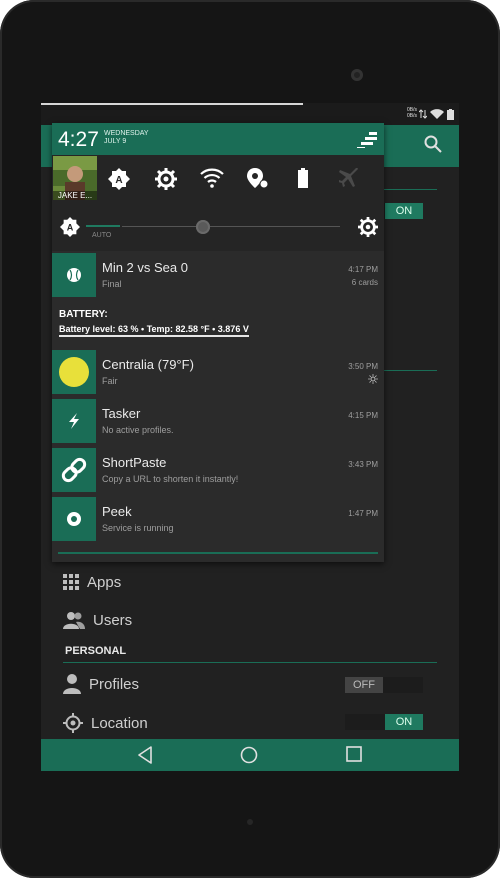 The height and width of the screenshot is (878, 500). I want to click on navigation-bar, so click(250, 755).